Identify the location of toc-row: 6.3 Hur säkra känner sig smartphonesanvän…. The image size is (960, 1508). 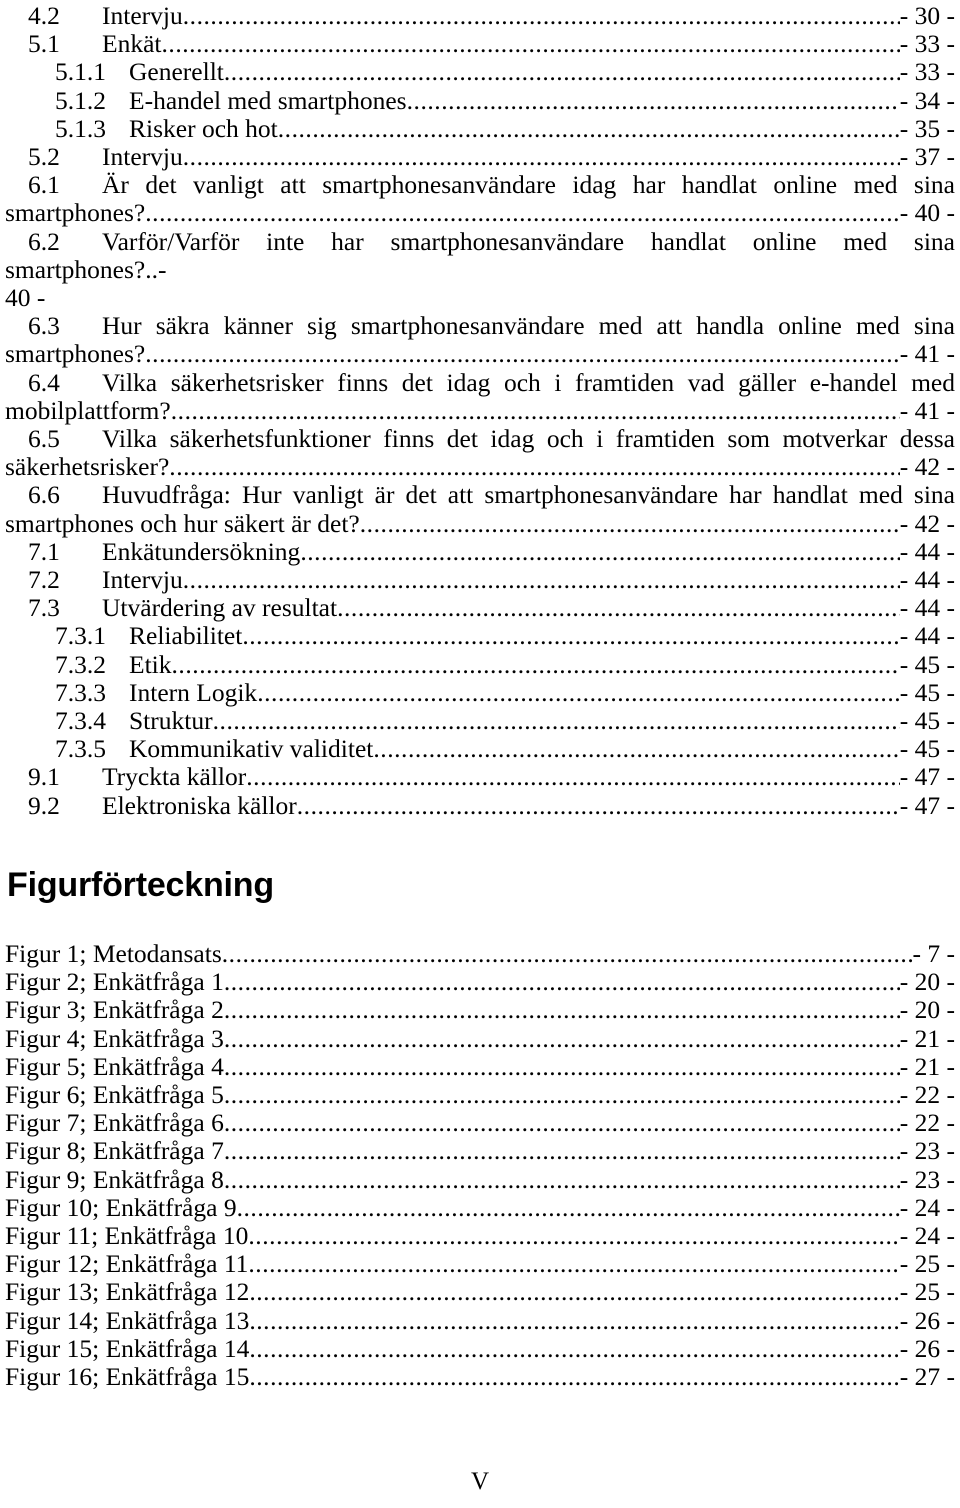
(480, 340).